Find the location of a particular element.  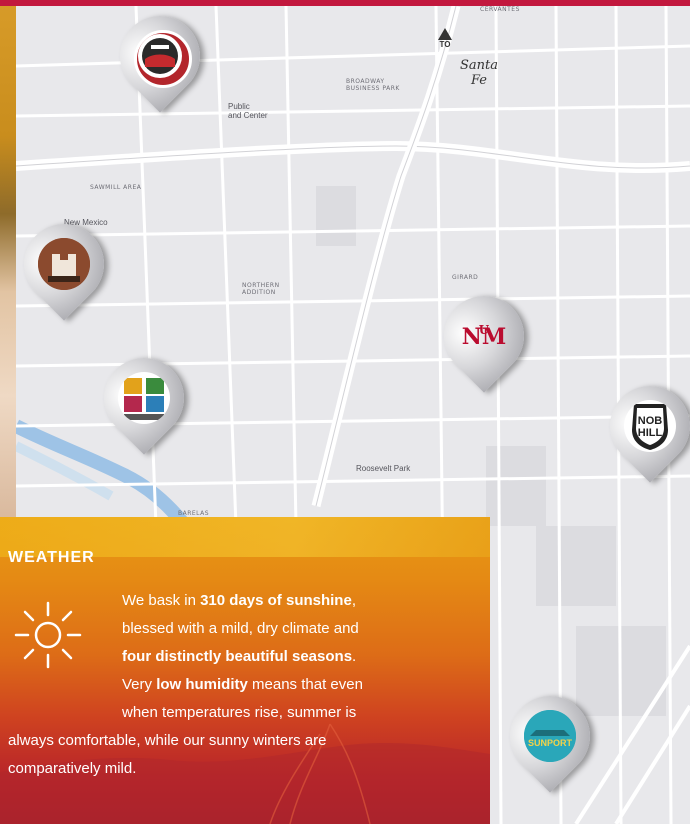

to-santa-fe-sign: TO Santa Fe is located at coordinates (468, 58).